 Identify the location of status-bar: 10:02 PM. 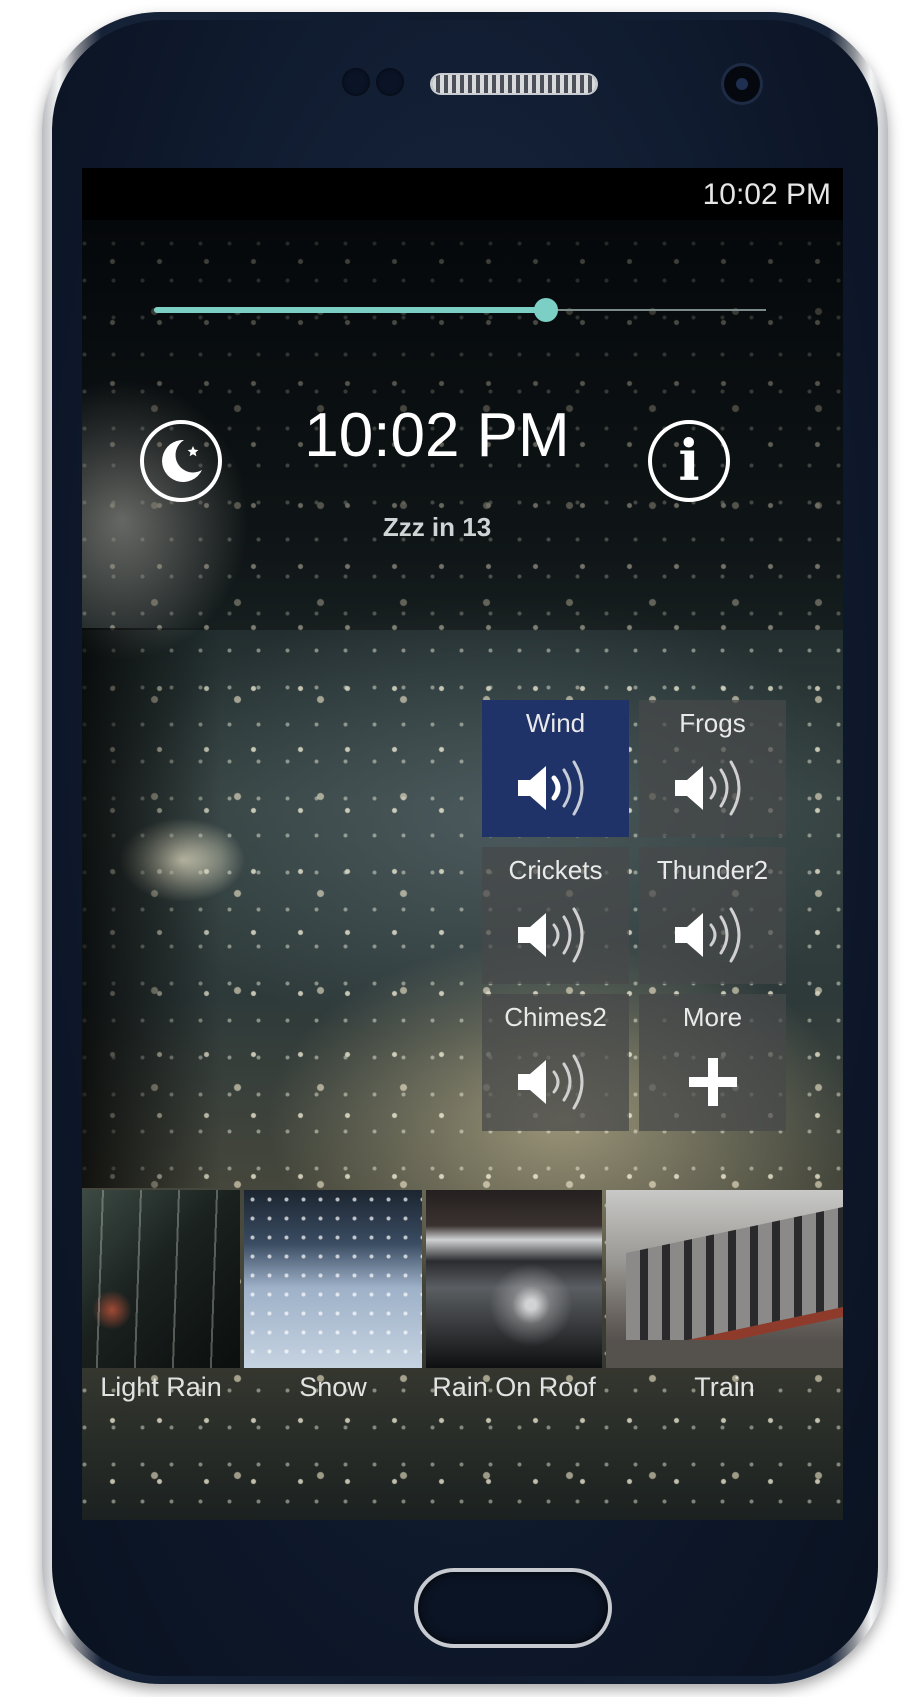
(462, 194).